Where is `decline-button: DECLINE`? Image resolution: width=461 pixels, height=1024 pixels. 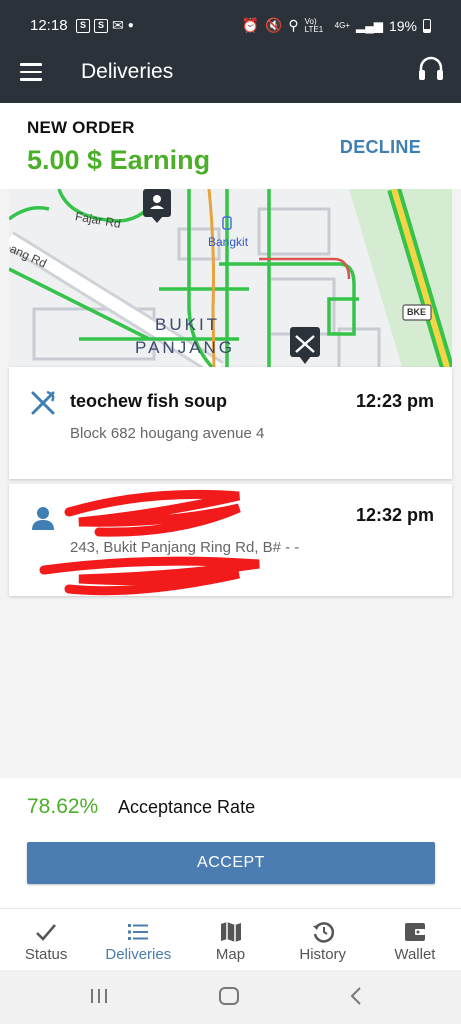 decline-button: DECLINE is located at coordinates (380, 147).